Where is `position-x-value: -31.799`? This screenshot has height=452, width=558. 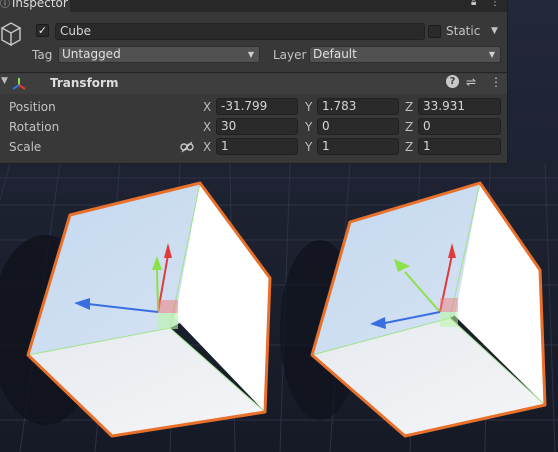
position-x-value: -31.799 is located at coordinates (244, 106).